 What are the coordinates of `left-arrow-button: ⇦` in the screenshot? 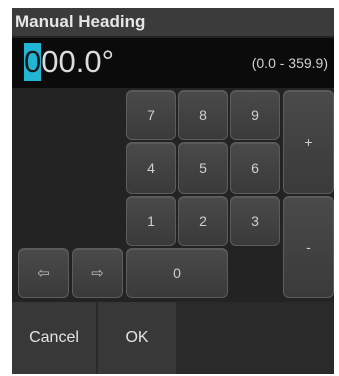 It's located at (43, 273).